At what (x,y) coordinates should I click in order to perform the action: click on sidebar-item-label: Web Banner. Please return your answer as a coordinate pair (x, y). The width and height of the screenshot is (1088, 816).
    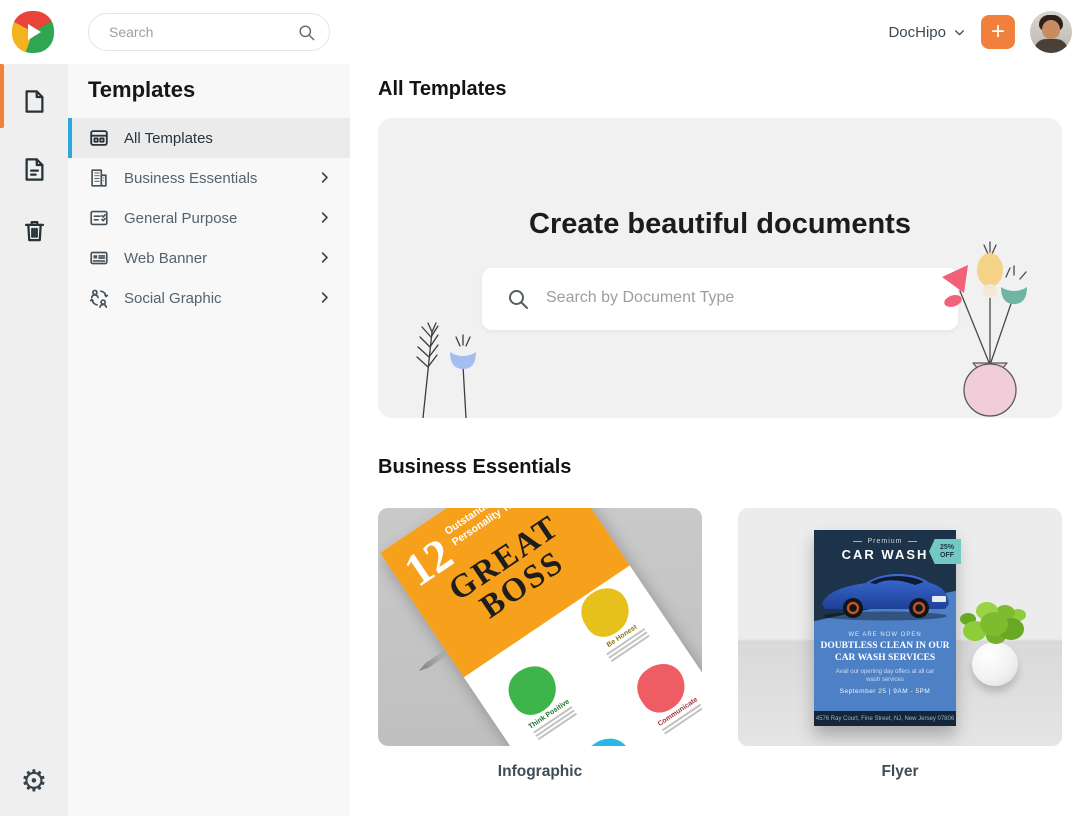
    Looking at the image, I should click on (166, 258).